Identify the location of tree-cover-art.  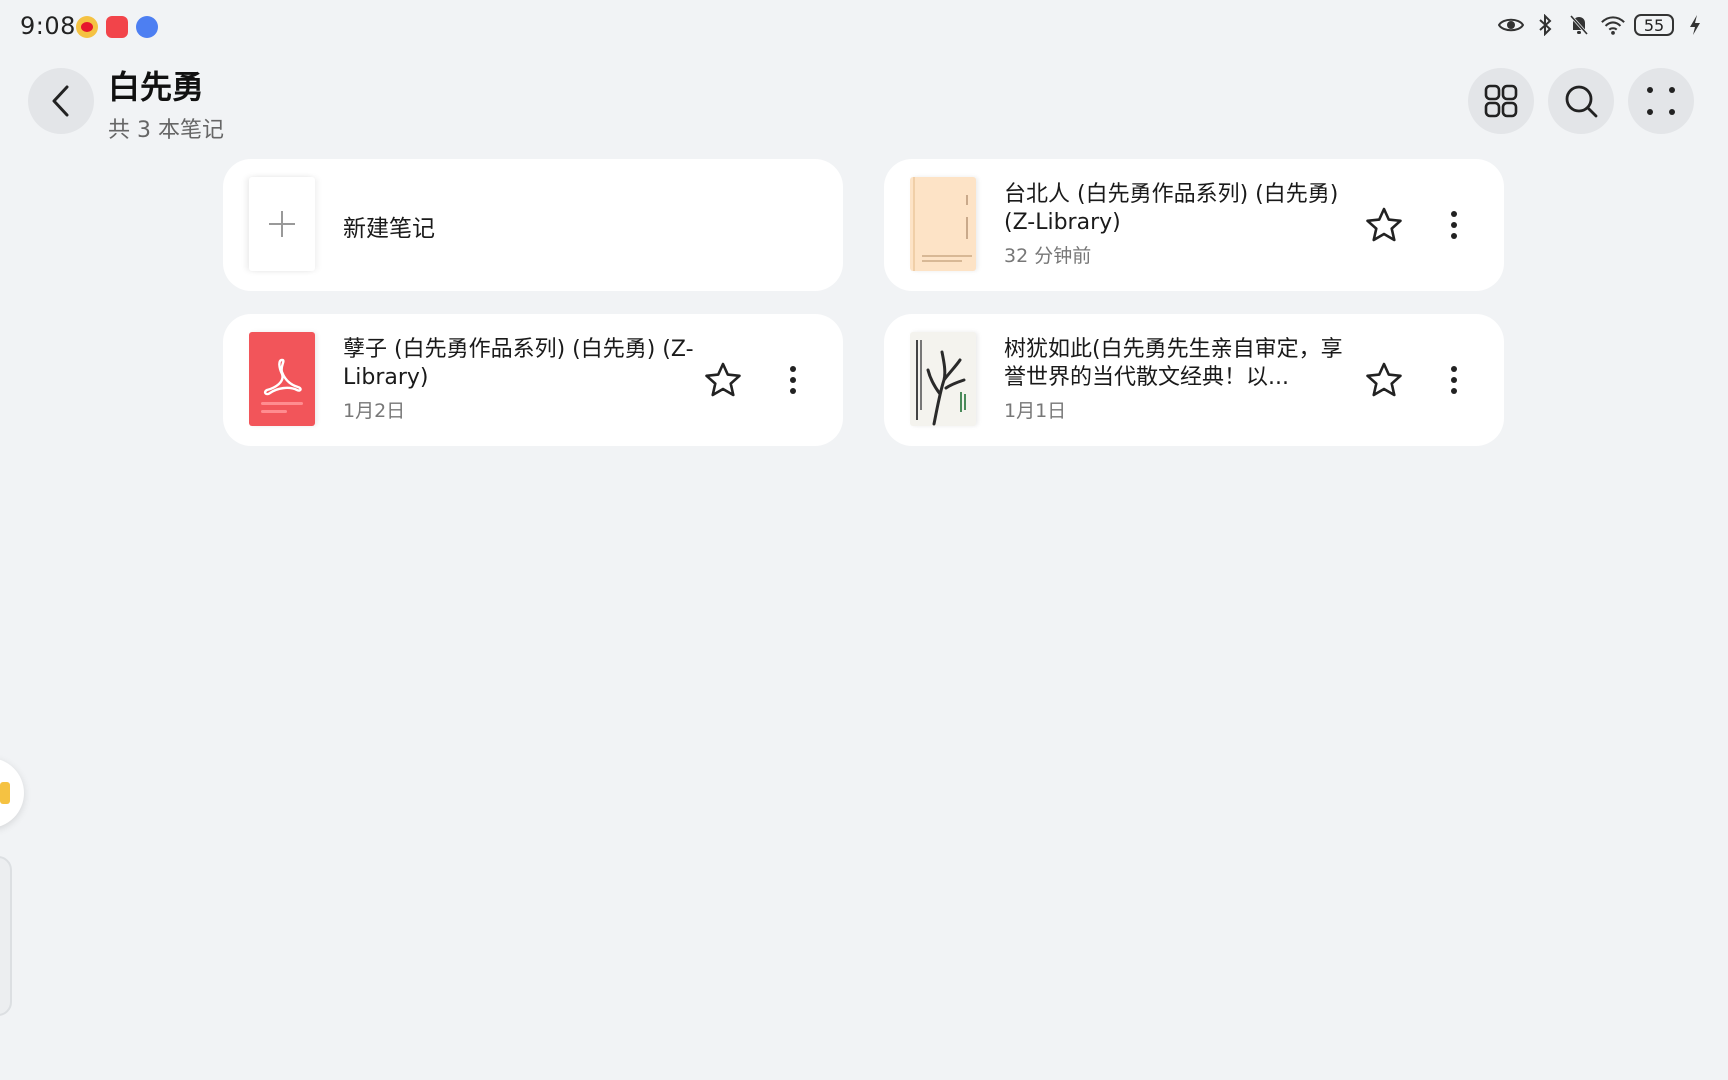
(941, 383).